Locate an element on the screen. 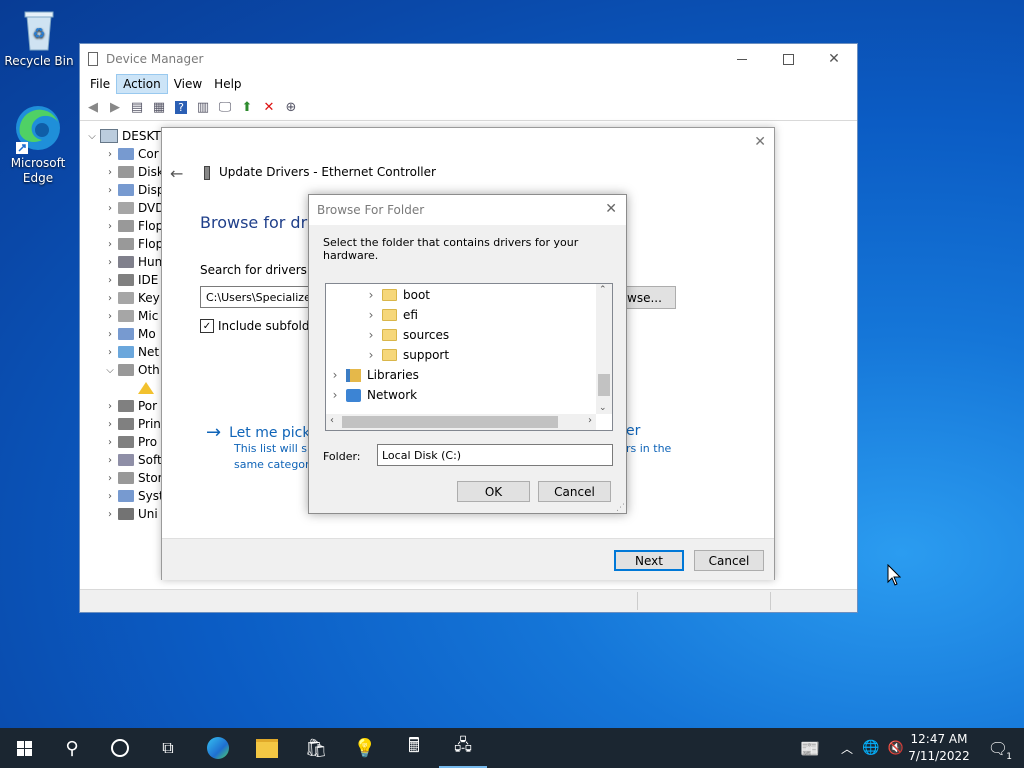  next-button: Next is located at coordinates (649, 560).